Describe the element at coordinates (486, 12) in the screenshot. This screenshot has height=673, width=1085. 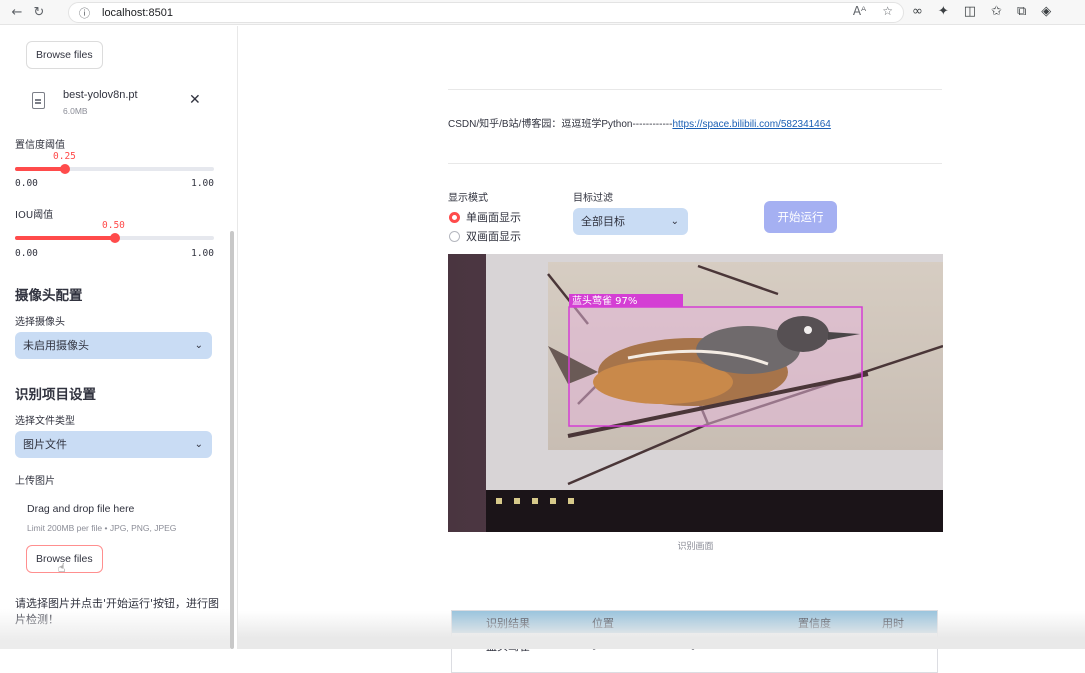
I see `address-bar: ⓘ localhost:8501 Aᴬ ☆` at that location.